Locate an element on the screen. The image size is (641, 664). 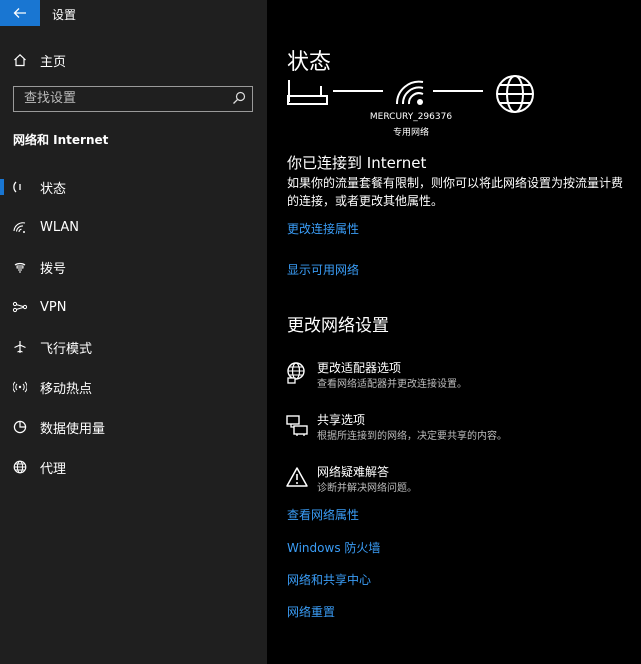
page-title: 状态 is located at coordinates (309, 62).